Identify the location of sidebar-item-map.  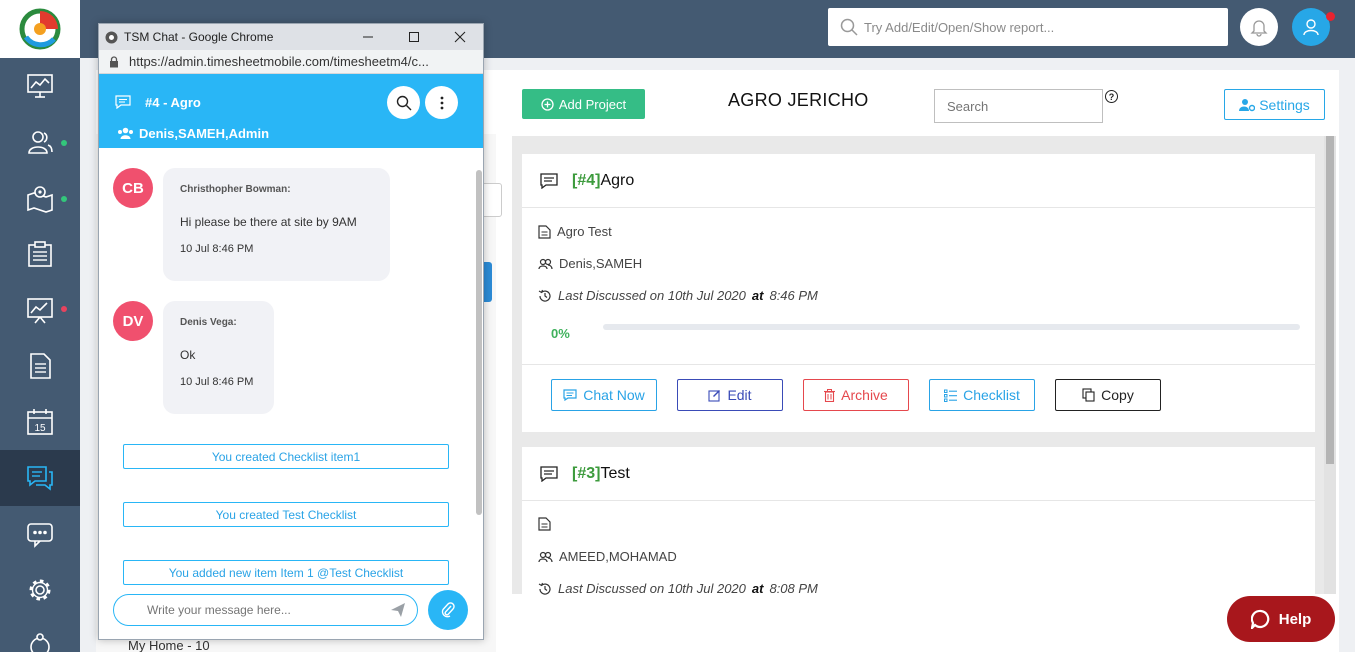
(40, 198).